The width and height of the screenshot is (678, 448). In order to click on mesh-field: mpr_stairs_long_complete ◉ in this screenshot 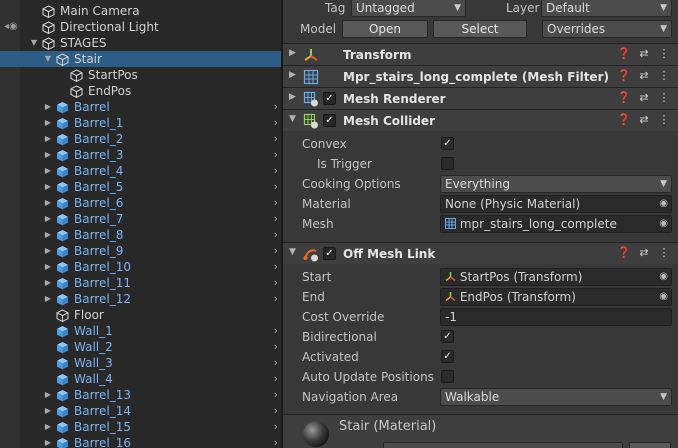, I will do `click(556, 224)`.